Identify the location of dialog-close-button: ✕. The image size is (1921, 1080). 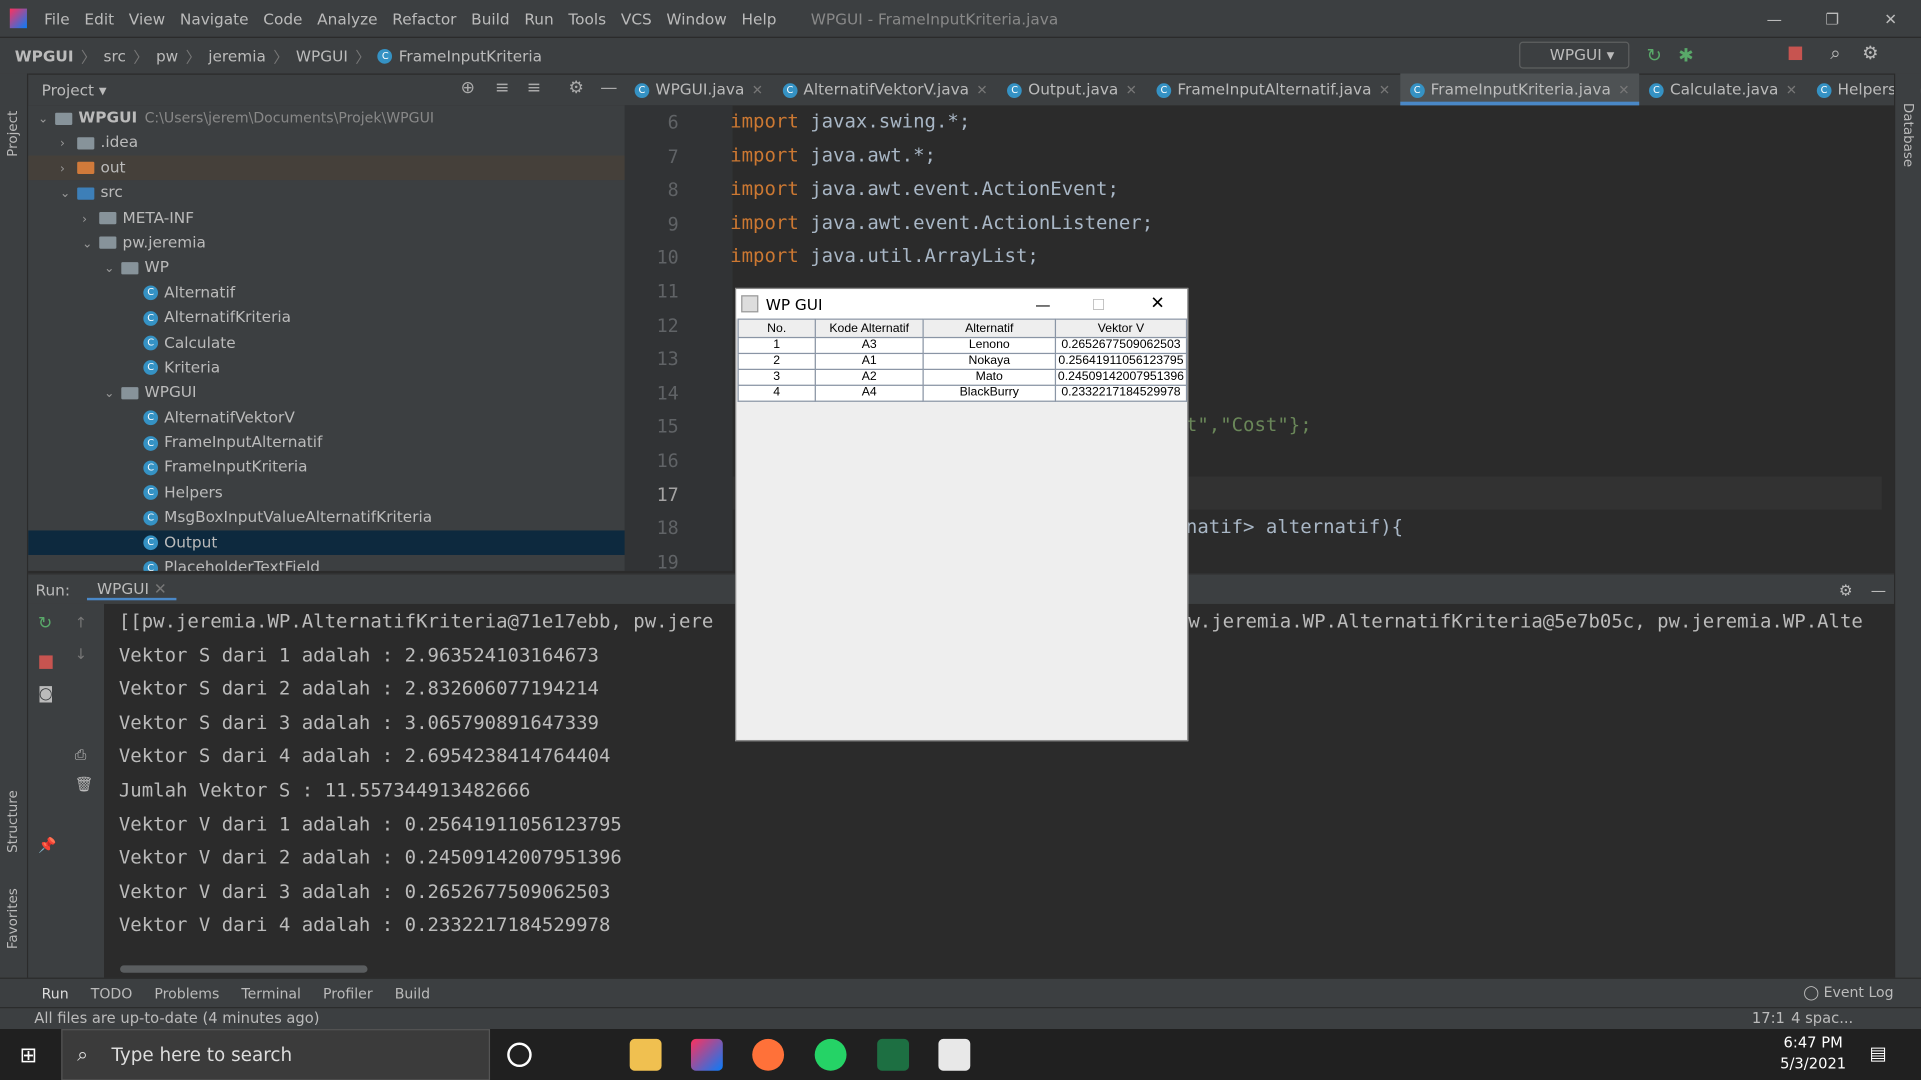
(1157, 304).